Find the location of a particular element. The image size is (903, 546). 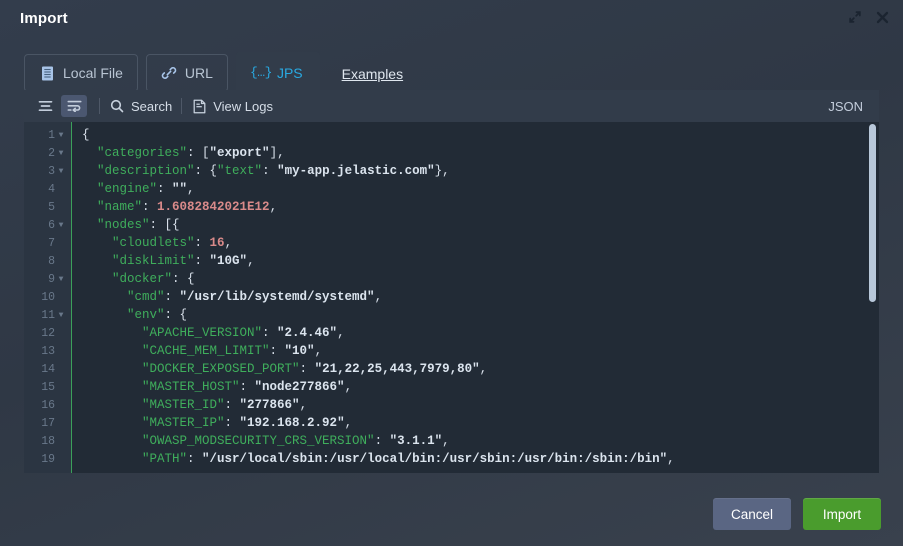

tab-local-file: Local File is located at coordinates (81, 73).